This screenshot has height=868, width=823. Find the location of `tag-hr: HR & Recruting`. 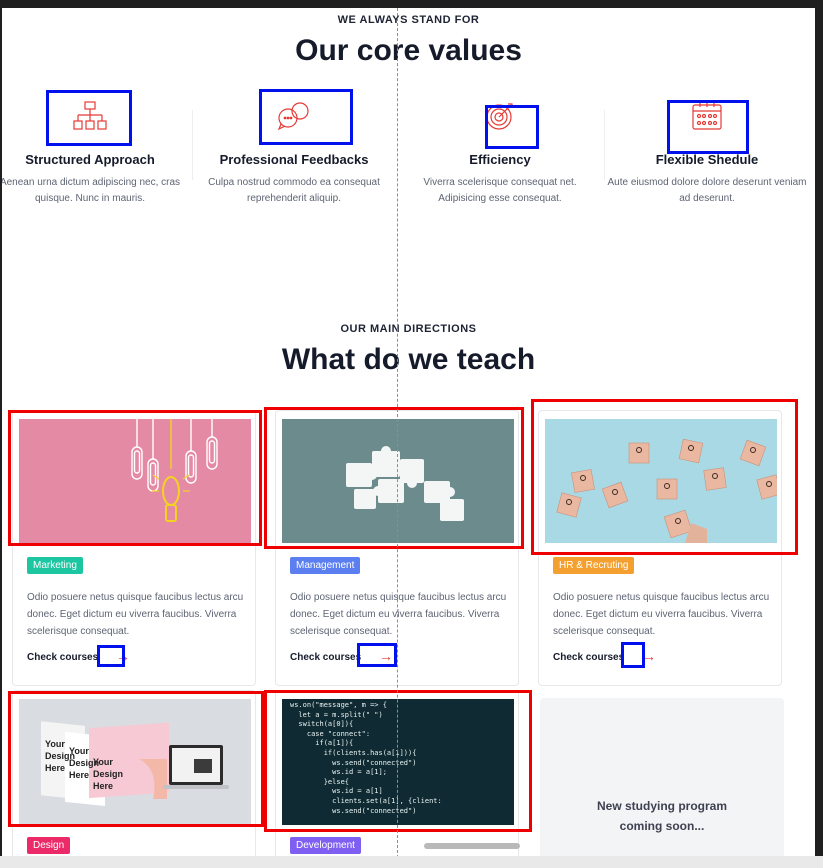

tag-hr: HR & Recruting is located at coordinates (594, 565).